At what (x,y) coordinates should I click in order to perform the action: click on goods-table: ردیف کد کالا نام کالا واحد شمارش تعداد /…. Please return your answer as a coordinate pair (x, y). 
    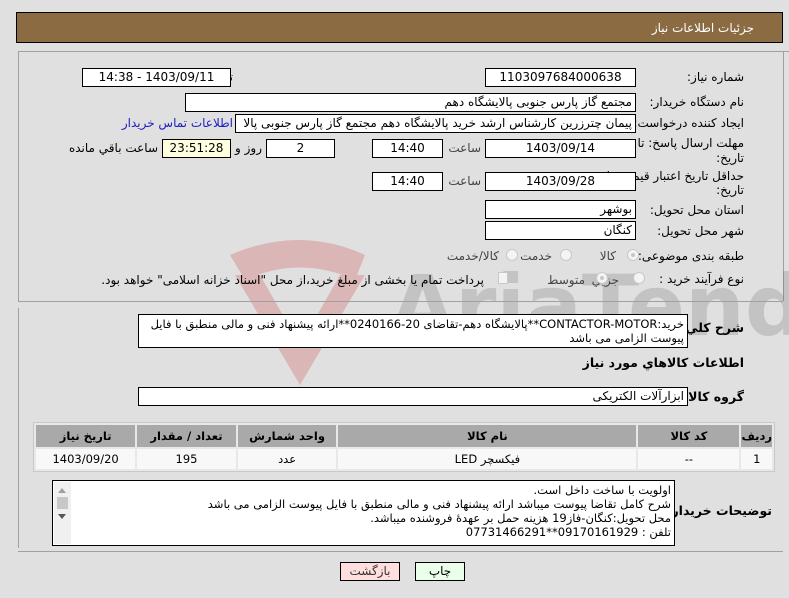
    Looking at the image, I should click on (404, 447).